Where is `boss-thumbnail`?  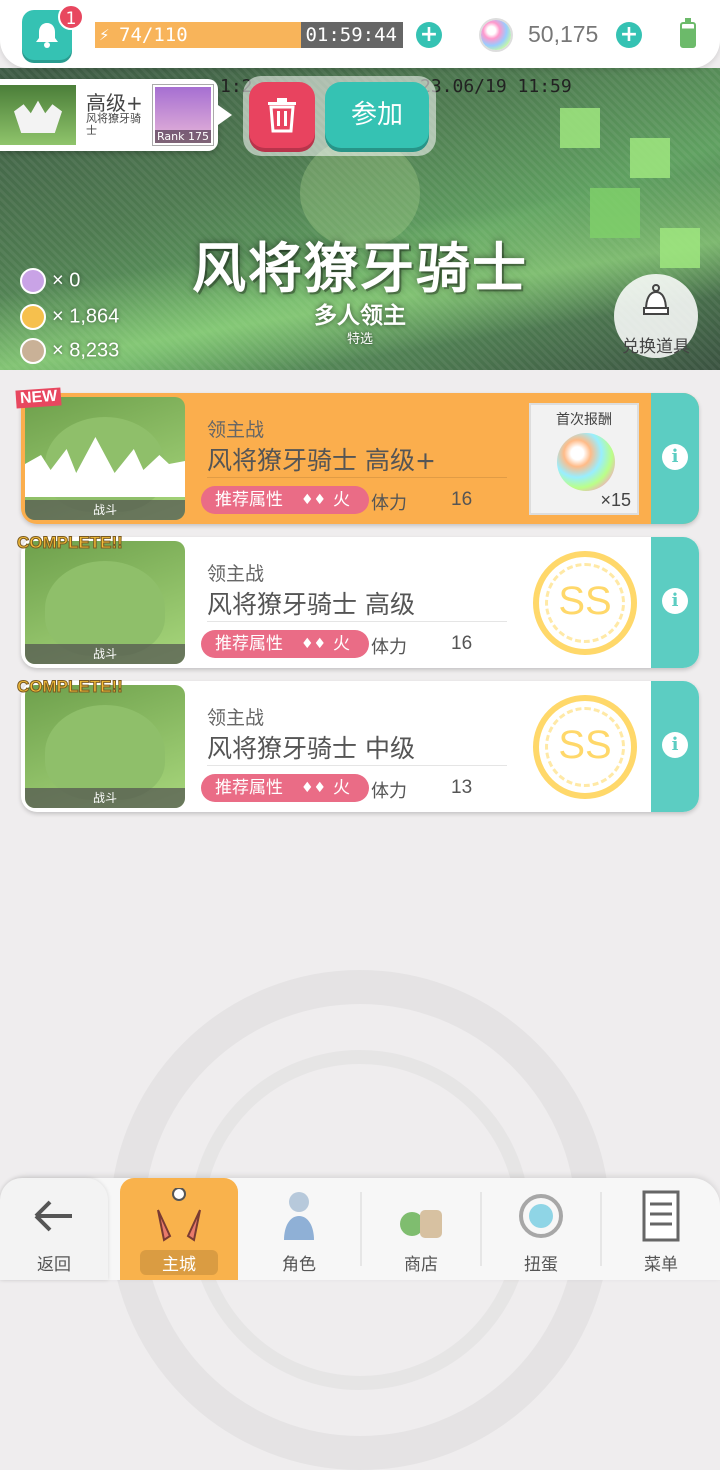 boss-thumbnail is located at coordinates (38, 115).